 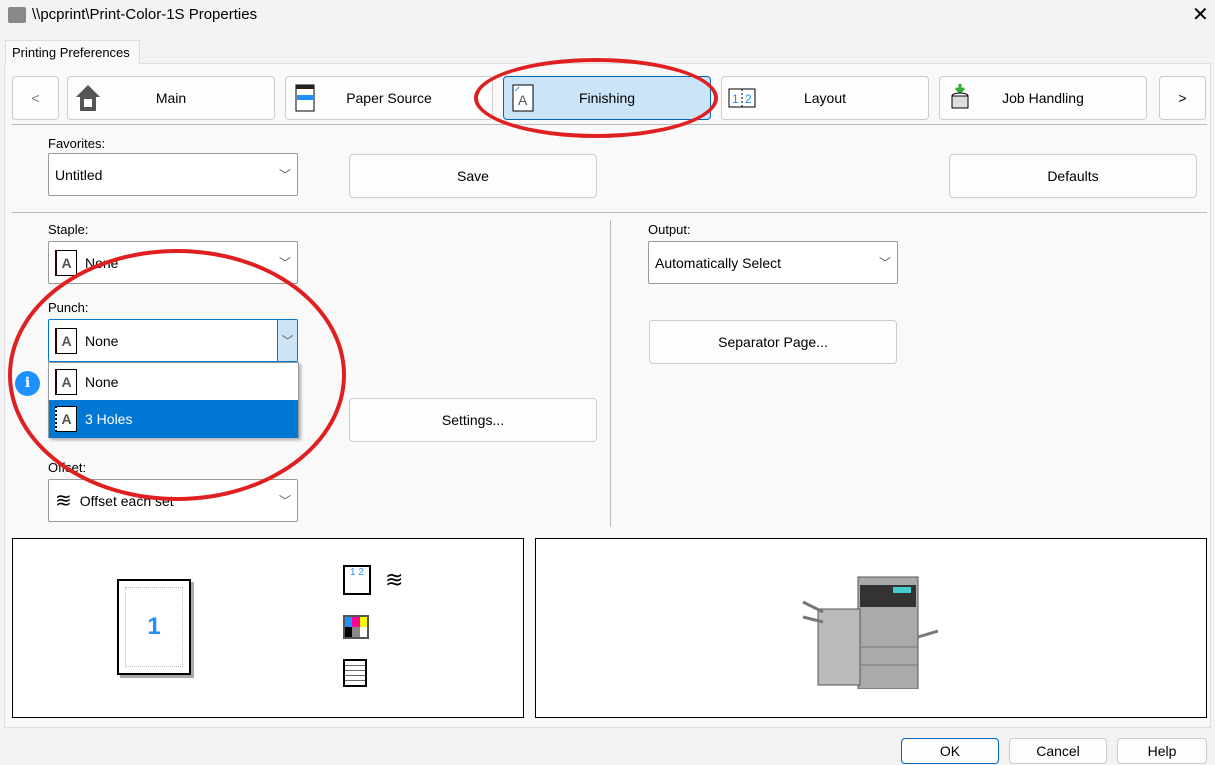 What do you see at coordinates (68, 229) in the screenshot?
I see `staple-label: Staple:` at bounding box center [68, 229].